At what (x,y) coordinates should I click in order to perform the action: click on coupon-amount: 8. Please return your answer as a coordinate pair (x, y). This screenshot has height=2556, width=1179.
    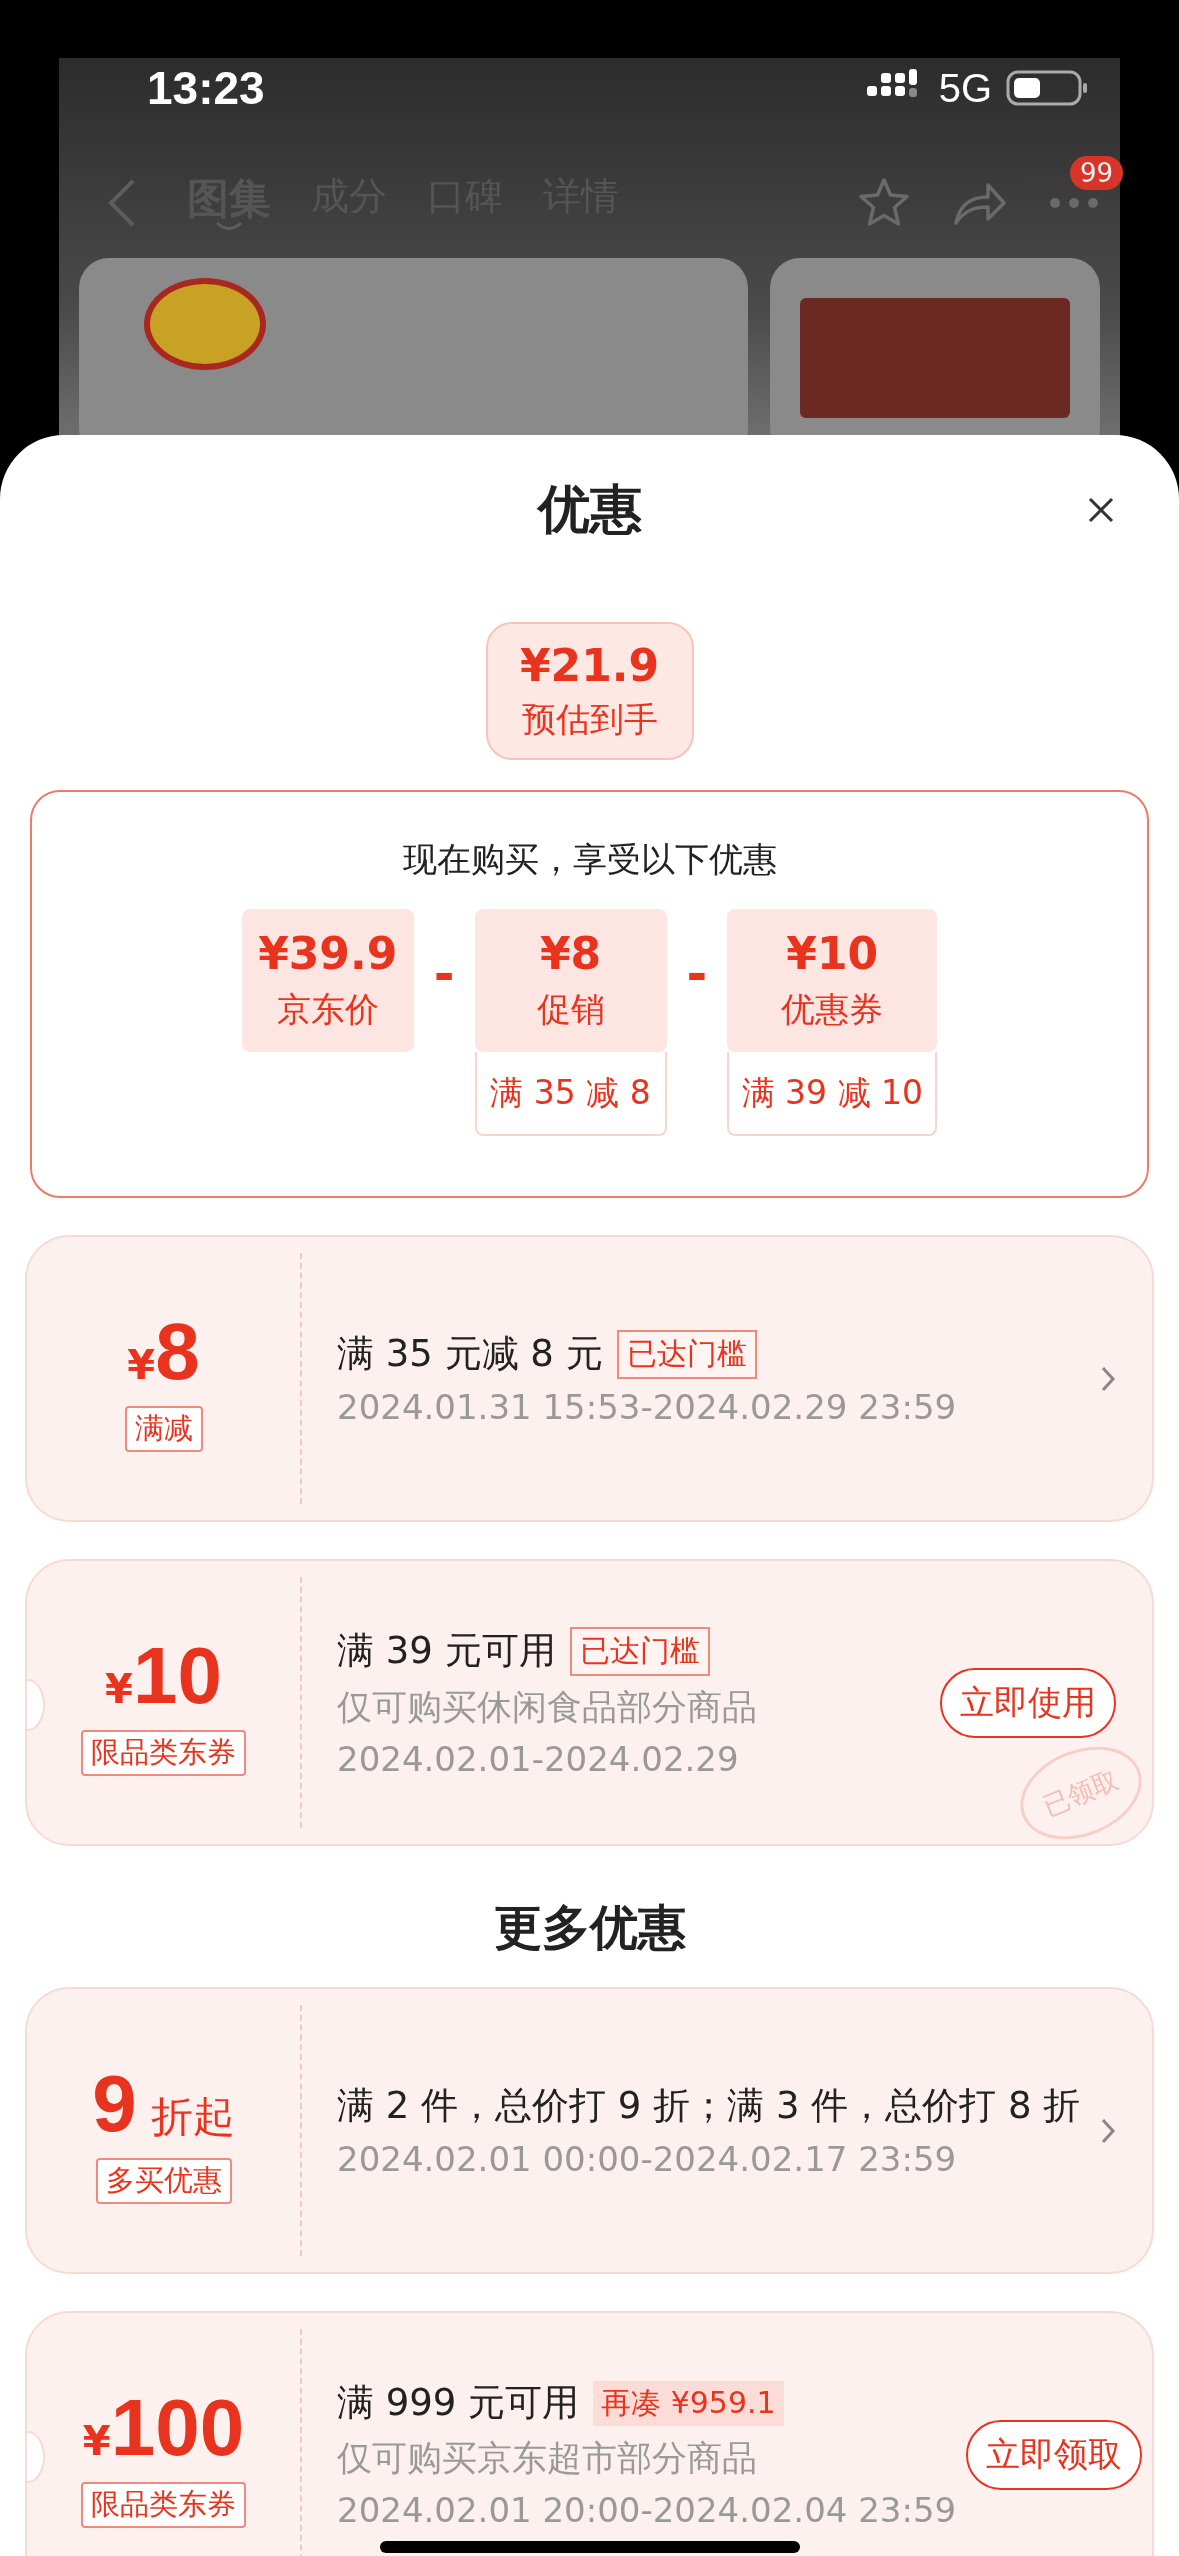
    Looking at the image, I should click on (177, 1351).